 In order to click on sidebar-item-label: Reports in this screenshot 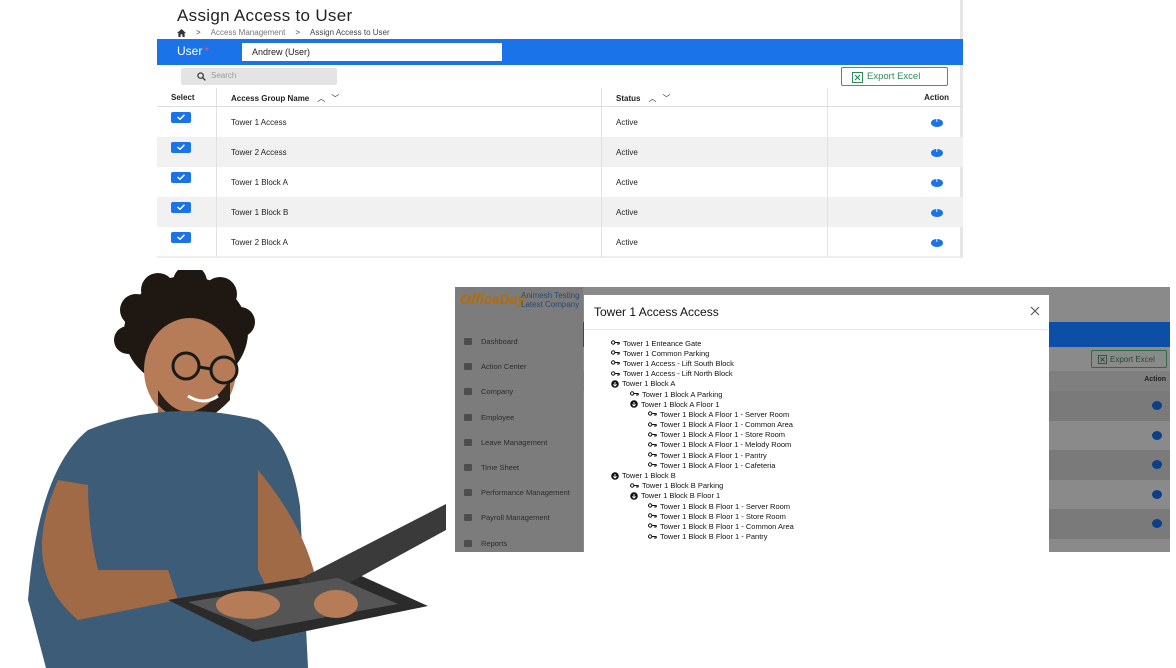, I will do `click(494, 543)`.